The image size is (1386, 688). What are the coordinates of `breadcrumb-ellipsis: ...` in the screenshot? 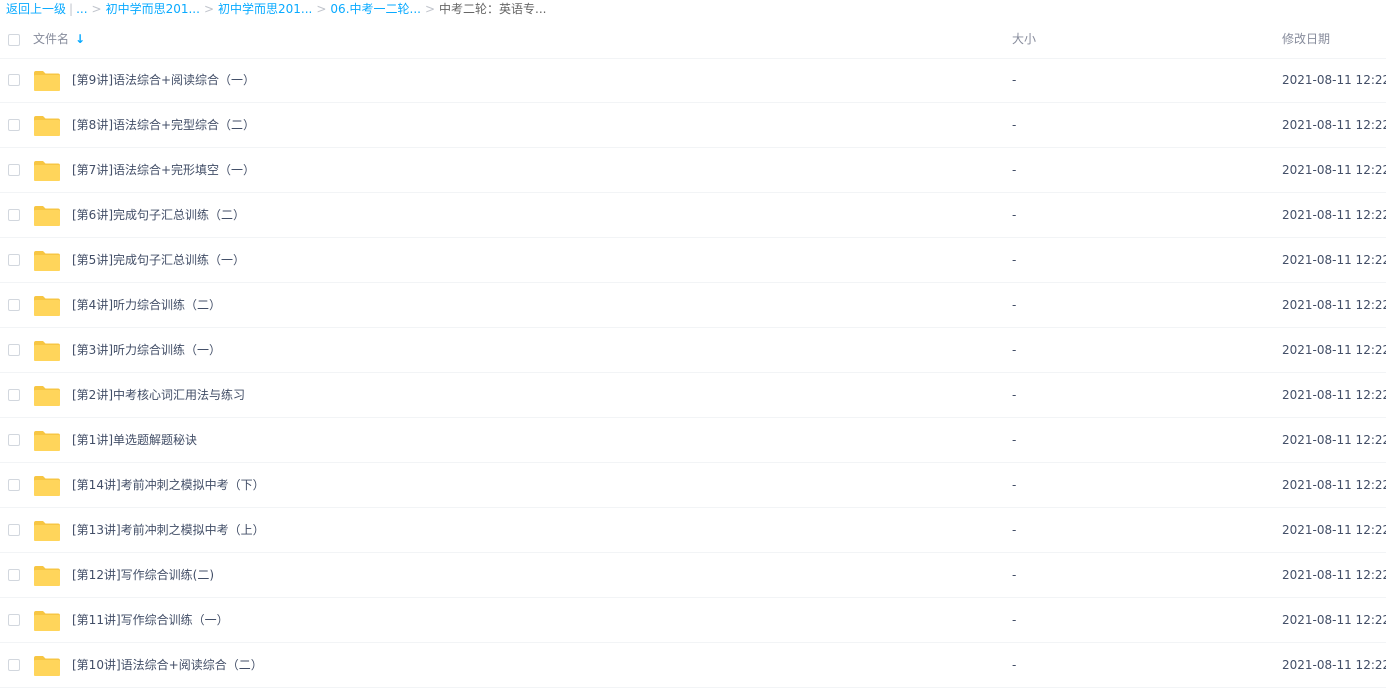 It's located at (81, 9).